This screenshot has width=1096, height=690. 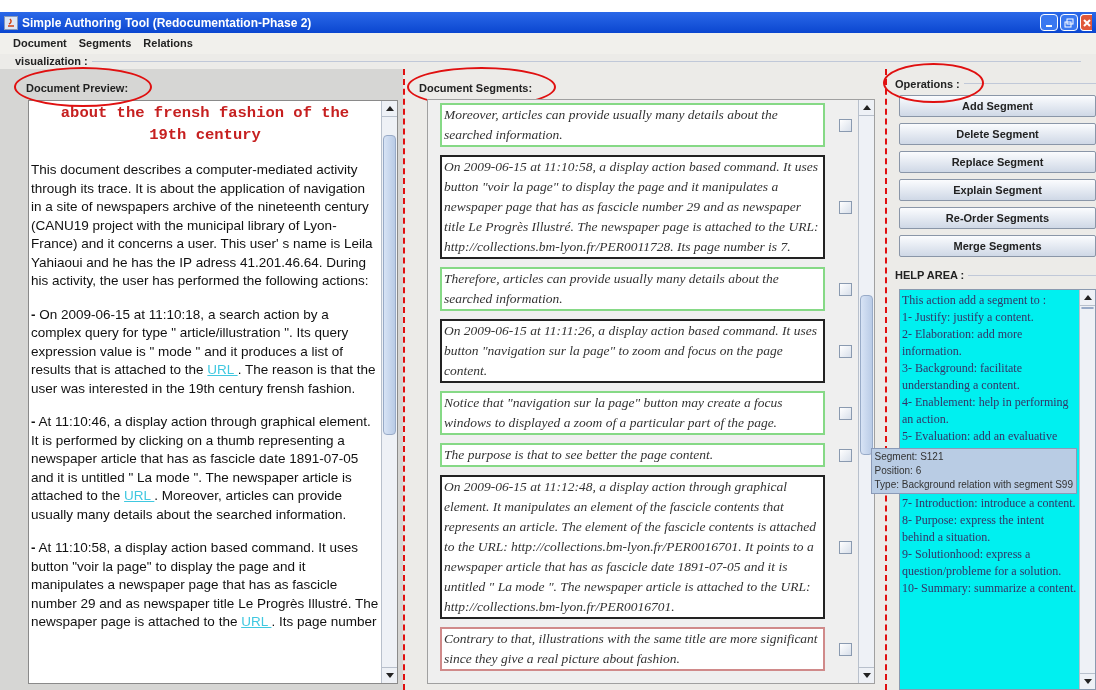 I want to click on operation-button: Explain Segment, so click(x=997, y=190).